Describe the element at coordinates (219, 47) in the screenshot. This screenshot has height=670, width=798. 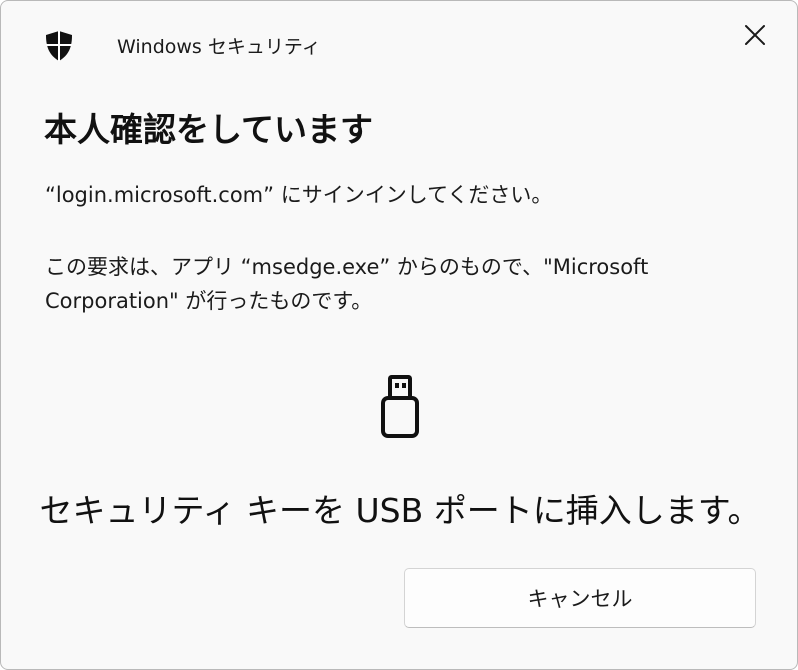
I see `app-title: Windows セキュリティ` at that location.